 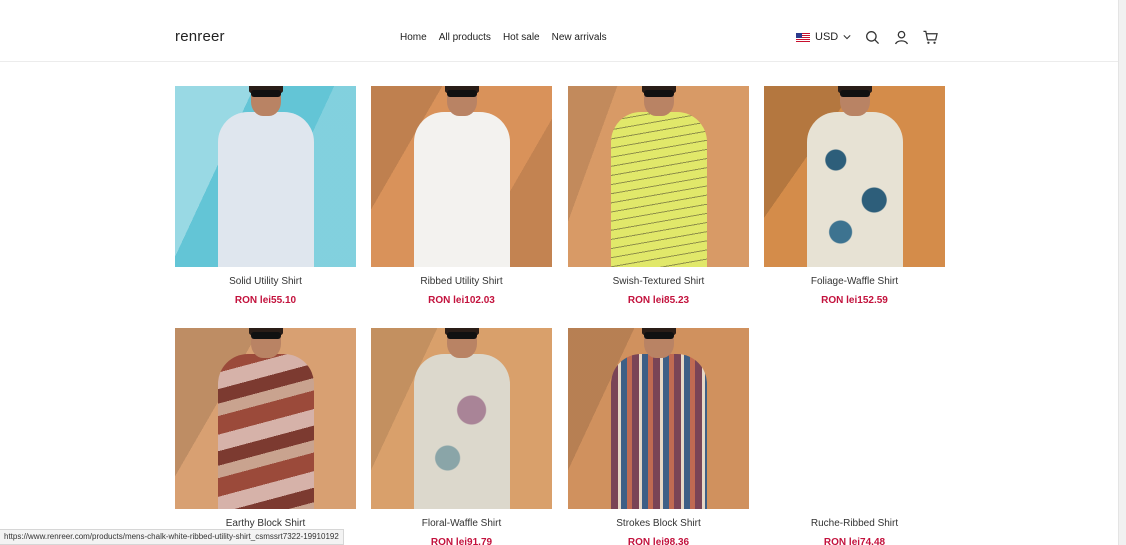 What do you see at coordinates (658, 300) in the screenshot?
I see `product-price: RON lei85.23` at bounding box center [658, 300].